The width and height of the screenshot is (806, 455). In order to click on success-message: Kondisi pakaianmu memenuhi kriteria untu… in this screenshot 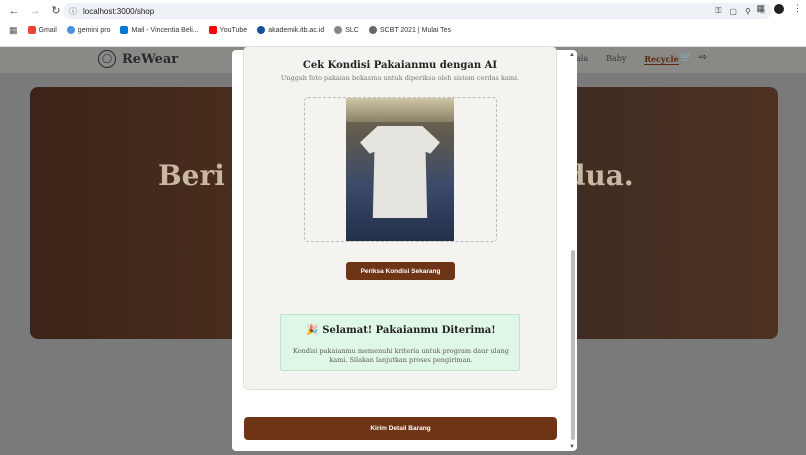, I will do `click(401, 355)`.